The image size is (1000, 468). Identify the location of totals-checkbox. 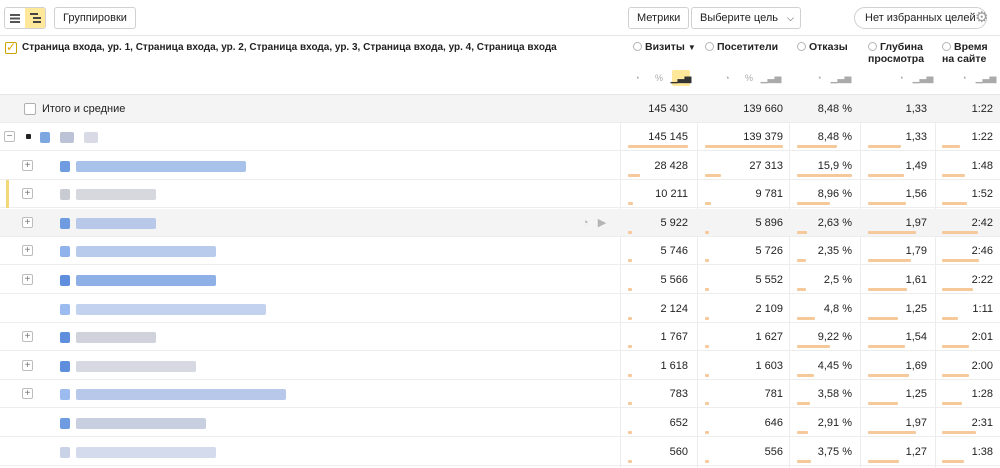
(30, 109).